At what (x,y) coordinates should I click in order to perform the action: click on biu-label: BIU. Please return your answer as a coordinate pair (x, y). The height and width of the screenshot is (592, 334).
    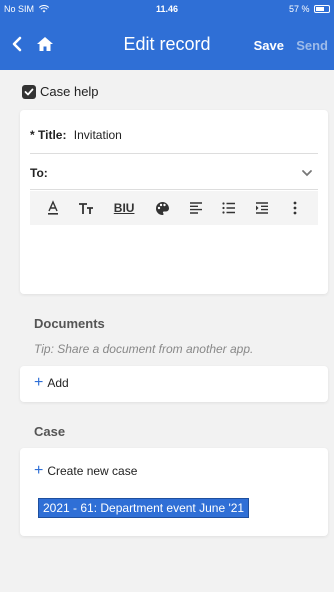
    Looking at the image, I should click on (124, 208).